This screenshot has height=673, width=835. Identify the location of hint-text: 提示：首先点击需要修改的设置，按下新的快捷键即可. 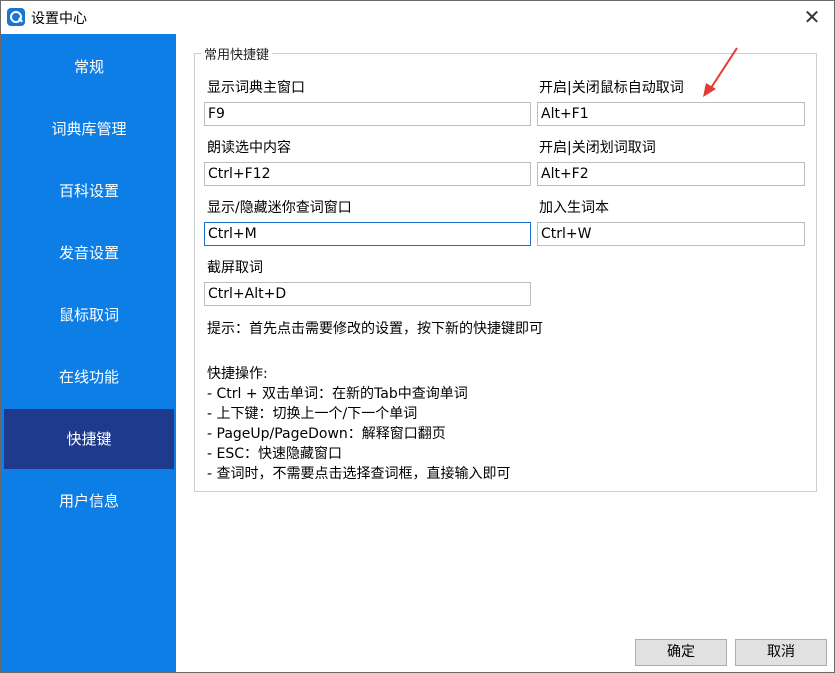
(375, 329).